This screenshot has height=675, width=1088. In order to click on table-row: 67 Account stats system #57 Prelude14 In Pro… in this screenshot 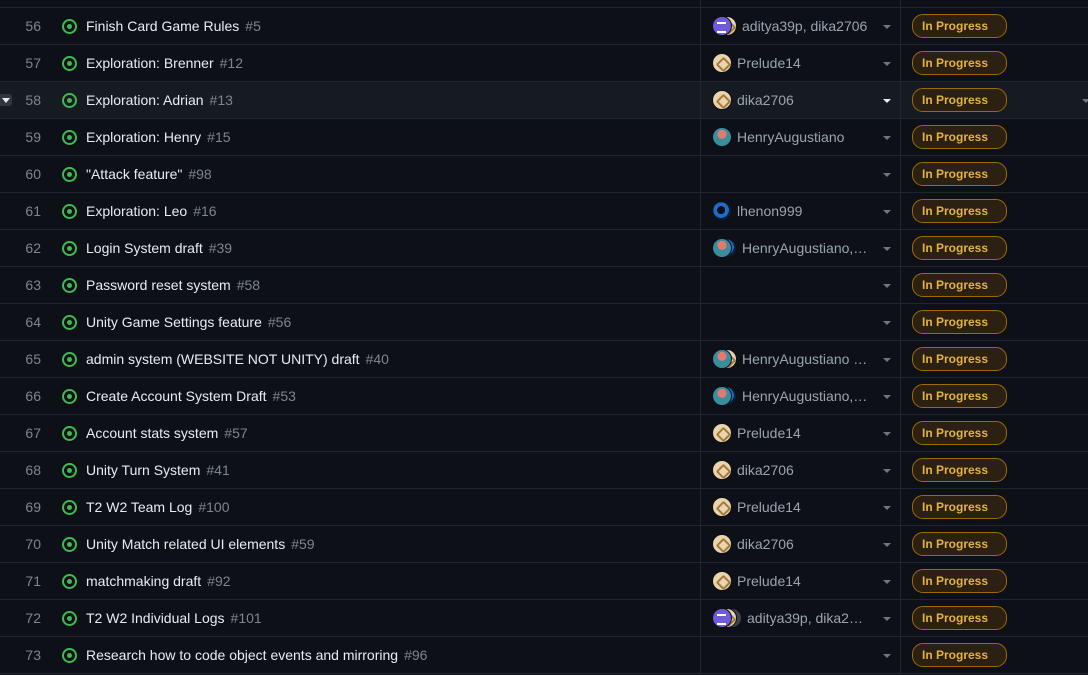, I will do `click(544, 433)`.